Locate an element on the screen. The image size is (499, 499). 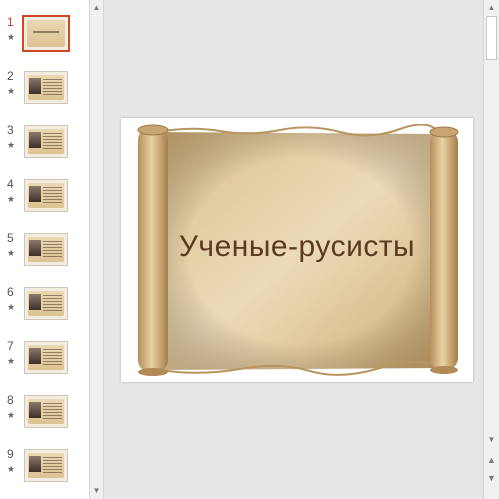
slide-thumbnail-4: 4 ★ is located at coordinates (36, 200).